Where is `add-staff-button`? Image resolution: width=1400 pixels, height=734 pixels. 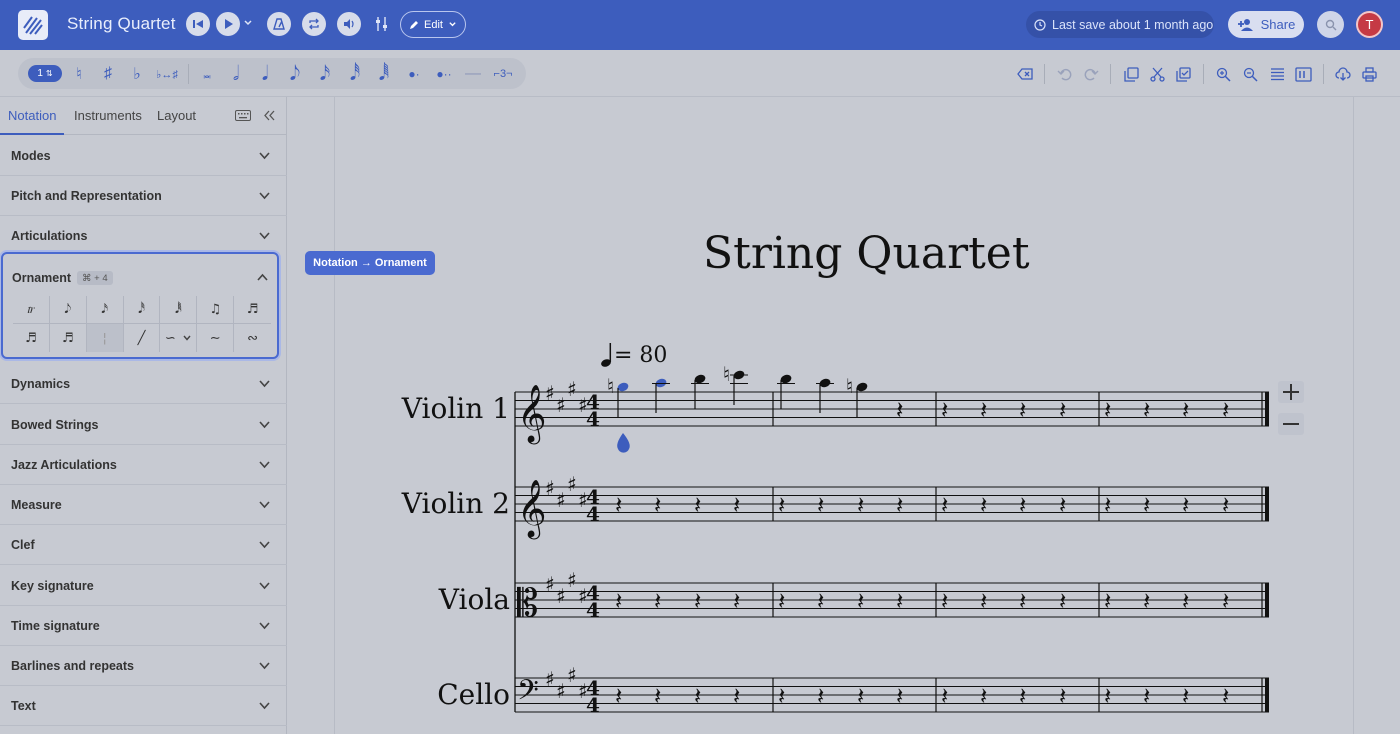
add-staff-button is located at coordinates (1291, 392).